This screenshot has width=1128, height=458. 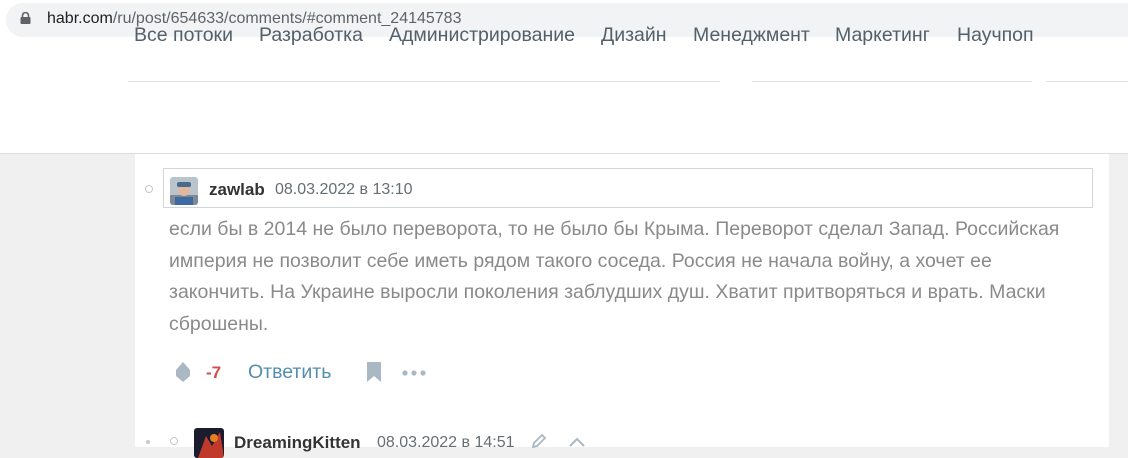 I want to click on flow-management: Менеджмент, so click(x=751, y=35).